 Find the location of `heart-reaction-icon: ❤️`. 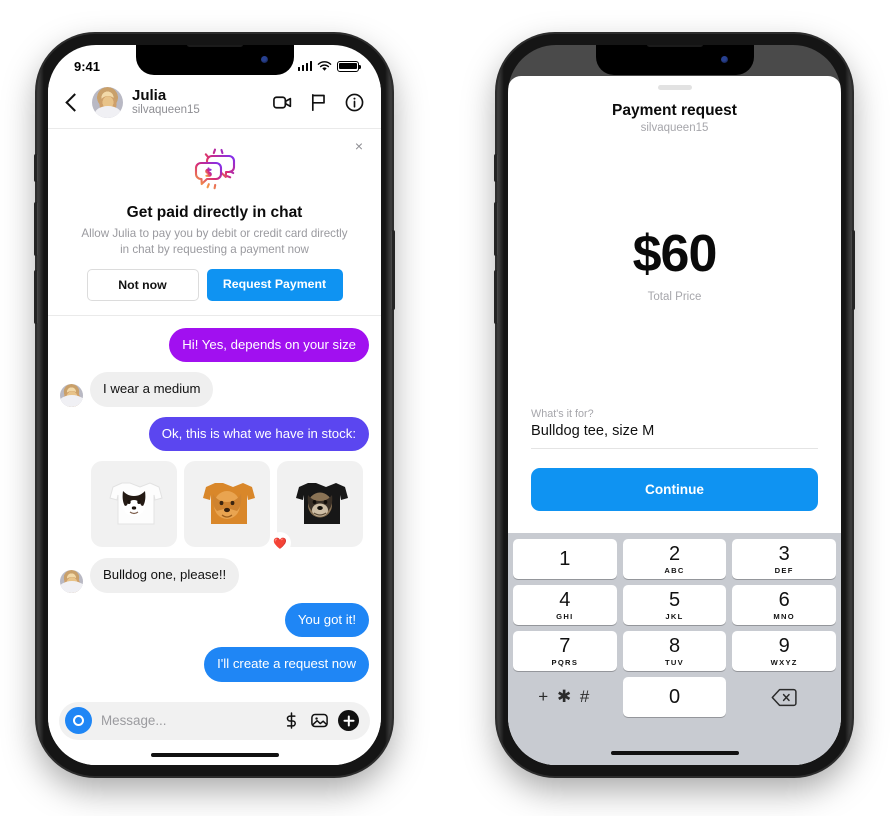

heart-reaction-icon: ❤️ is located at coordinates (280, 543).